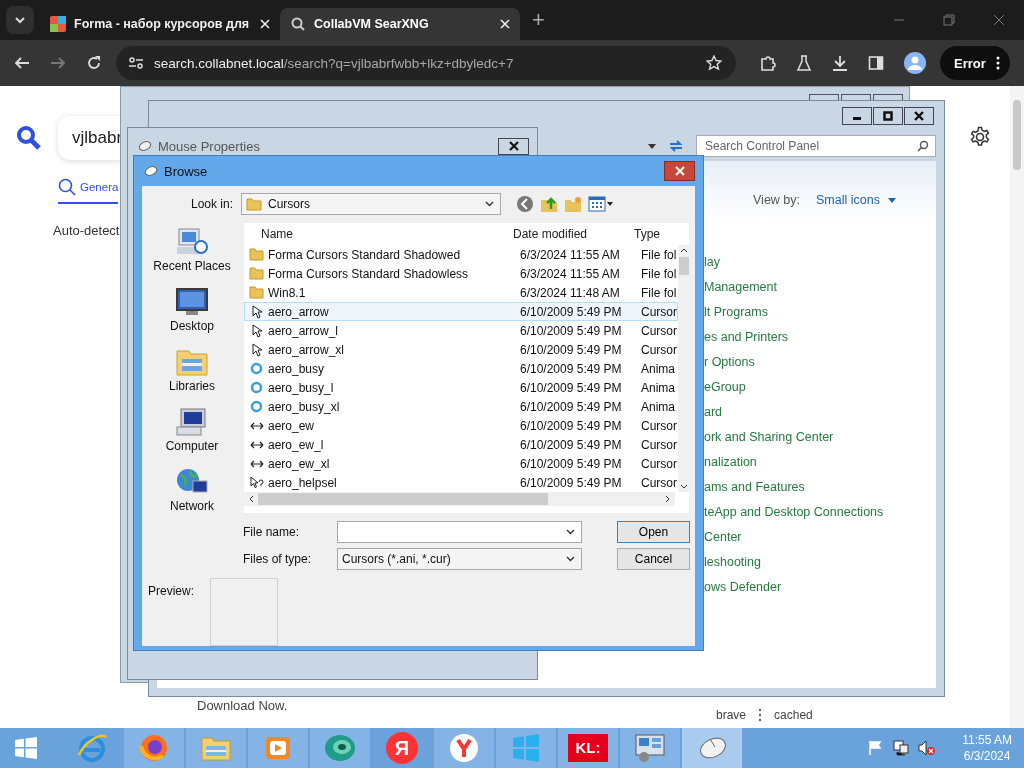 The image size is (1024, 768). Describe the element at coordinates (820, 262) in the screenshot. I see `control-panel-link: lay` at that location.